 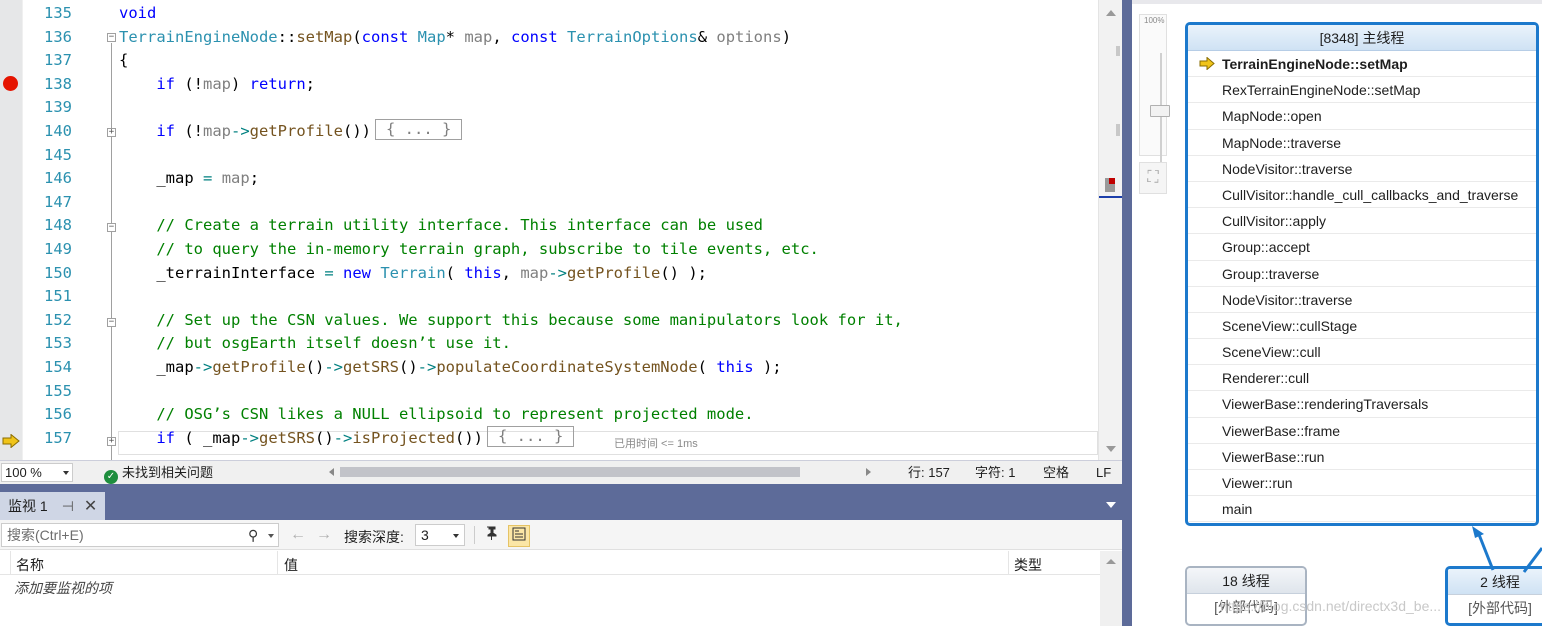 What do you see at coordinates (1495, 608) in the screenshot?
I see `external-code-frame: [外部代码]` at bounding box center [1495, 608].